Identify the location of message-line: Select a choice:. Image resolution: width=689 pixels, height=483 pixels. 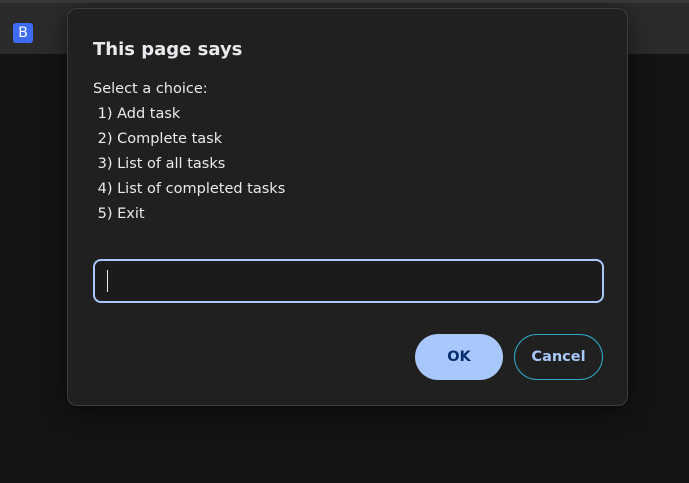
(150, 89).